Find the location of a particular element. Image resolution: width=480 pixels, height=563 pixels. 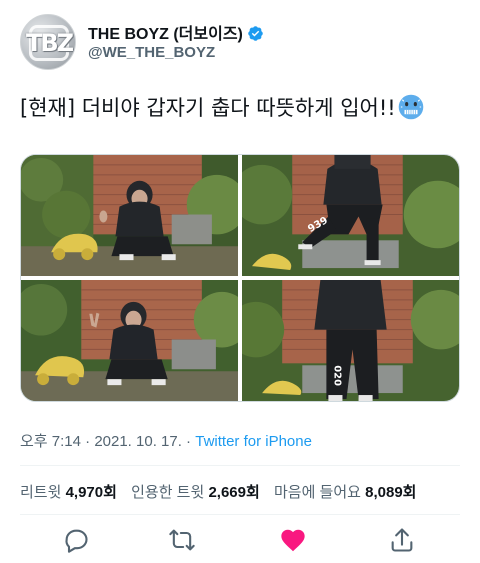

tweet-text: [현재] 더비야 갑자기 춥다 따뜻하게 입어!! is located at coordinates (240, 108).